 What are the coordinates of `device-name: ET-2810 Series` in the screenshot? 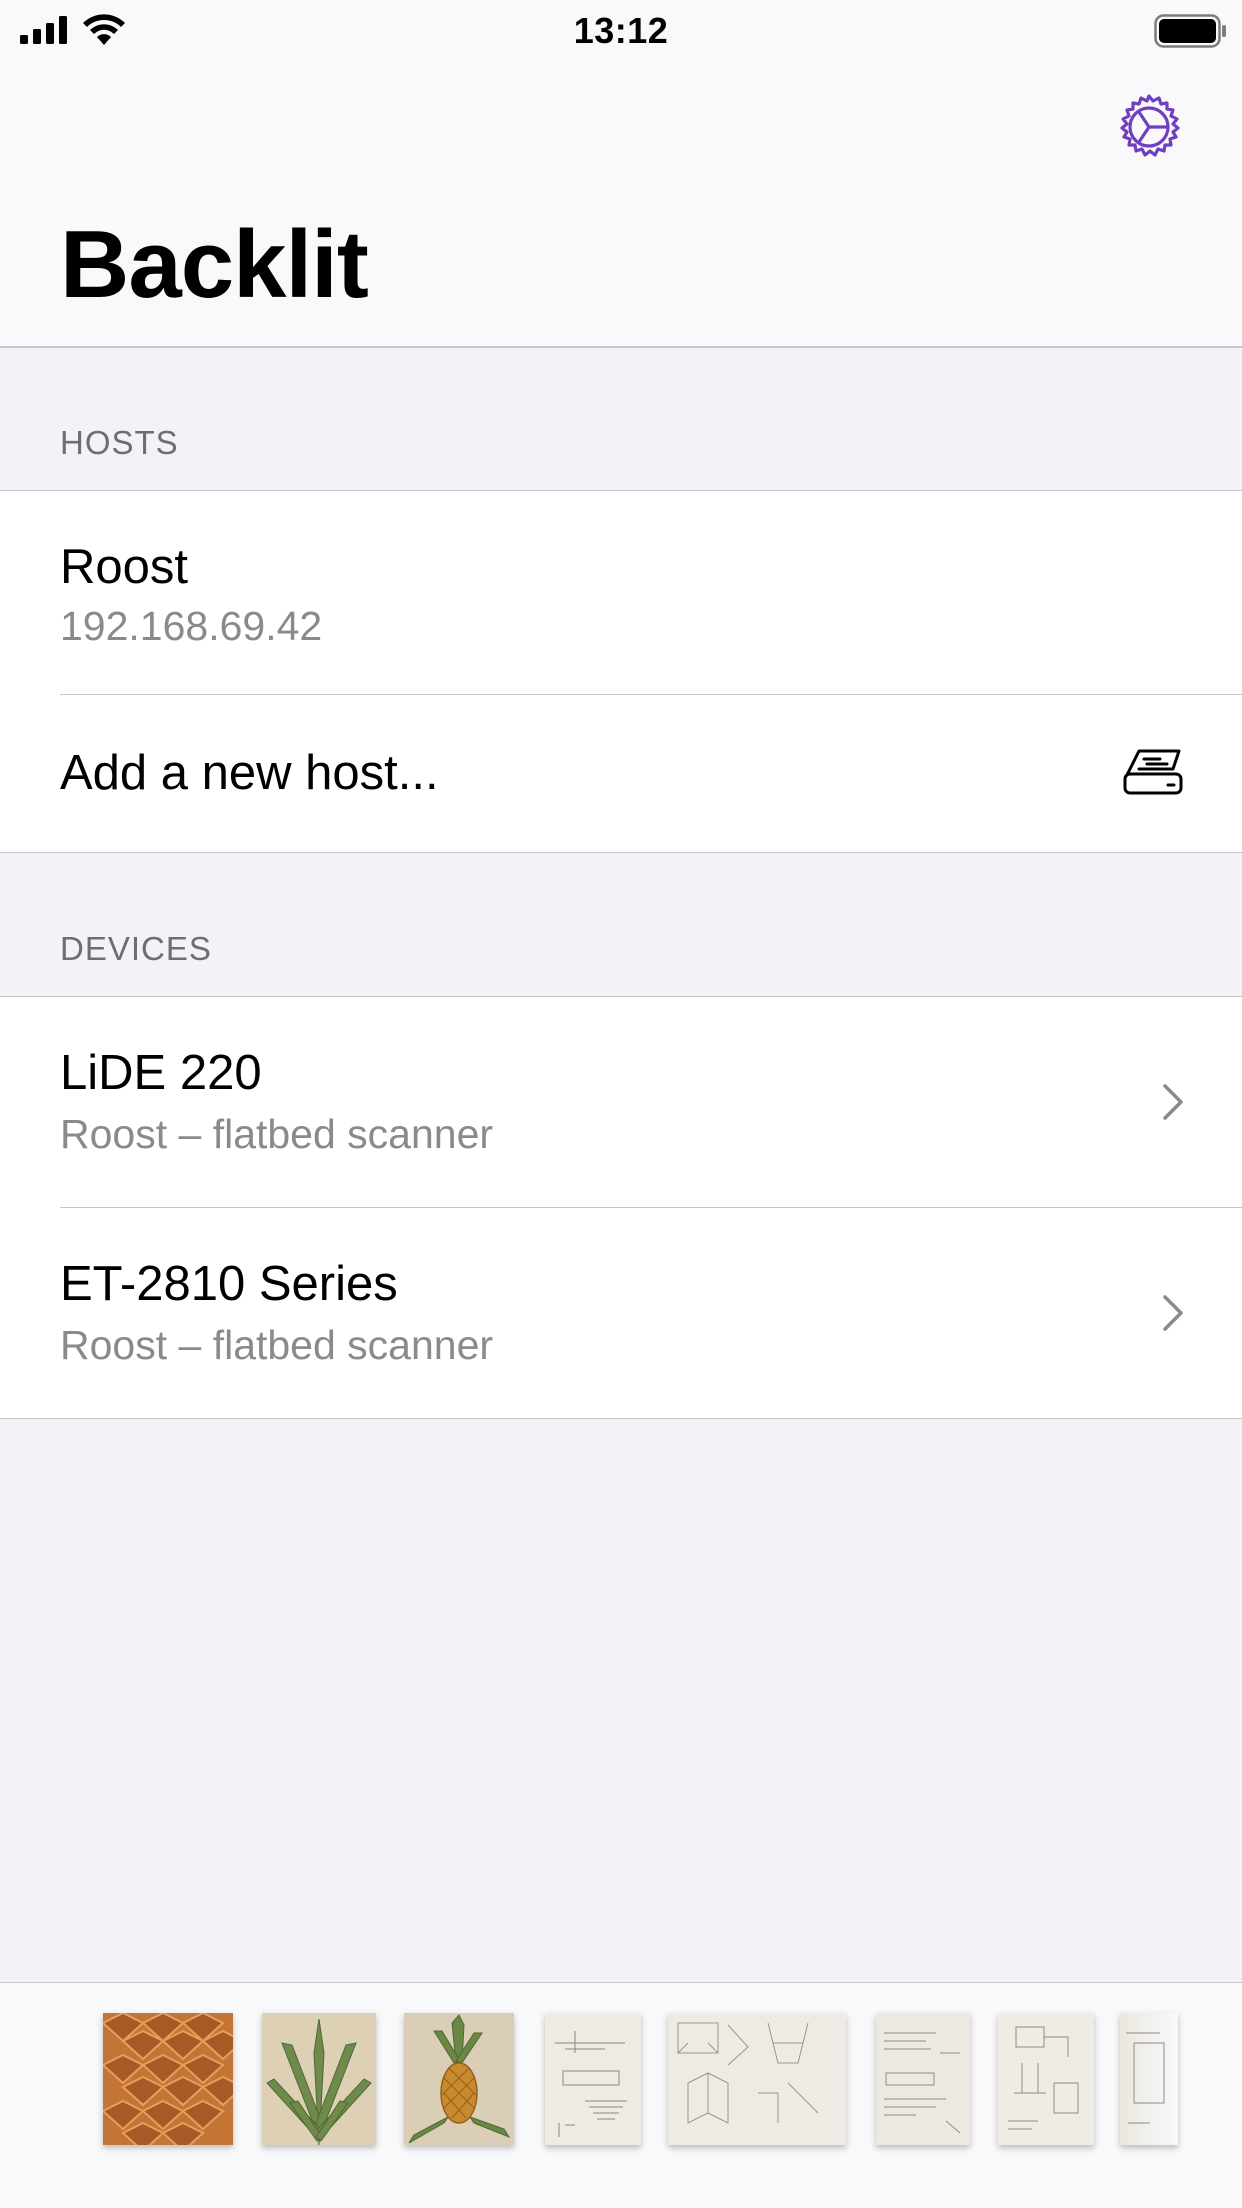 It's located at (229, 1284).